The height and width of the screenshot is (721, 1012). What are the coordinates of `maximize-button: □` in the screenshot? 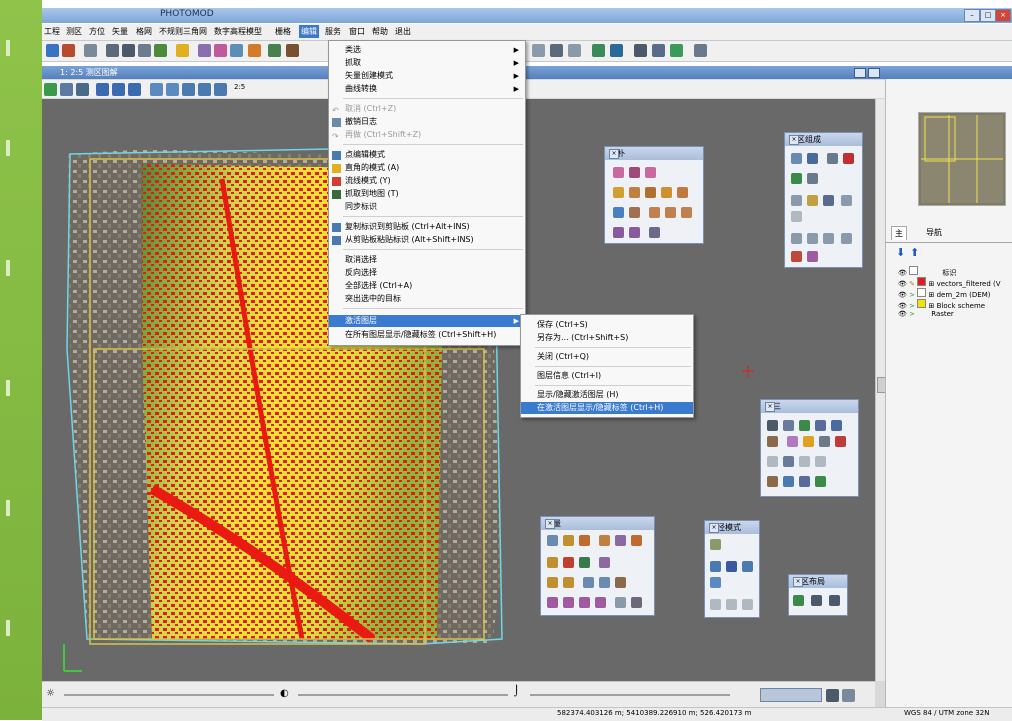 It's located at (988, 15).